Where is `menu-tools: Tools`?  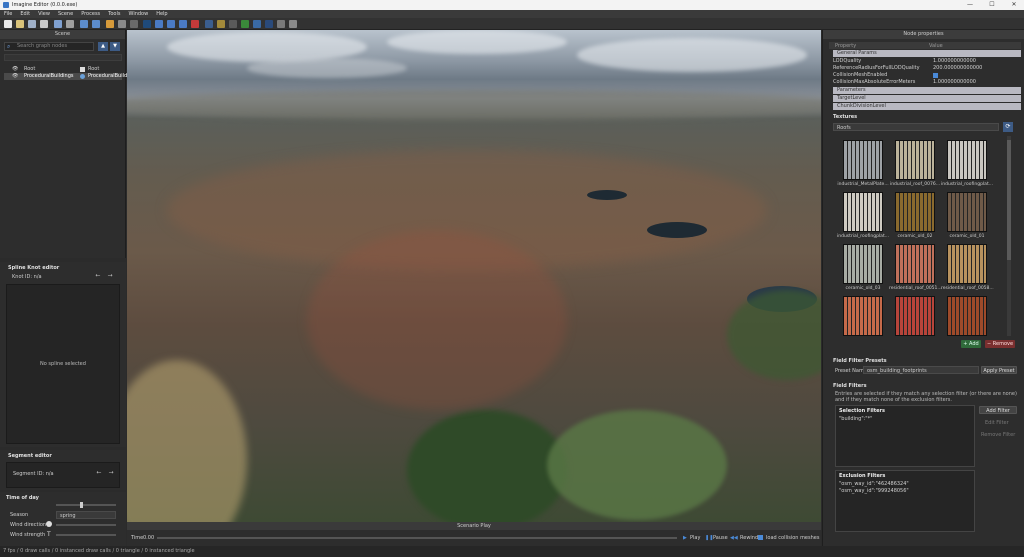 menu-tools: Tools is located at coordinates (114, 14).